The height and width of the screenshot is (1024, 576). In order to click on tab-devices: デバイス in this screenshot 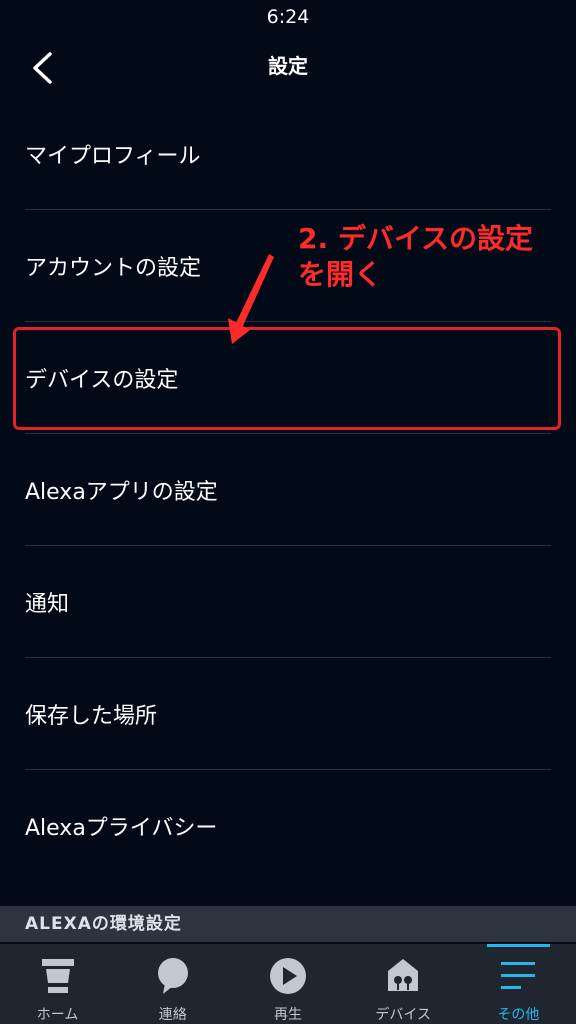, I will do `click(403, 984)`.